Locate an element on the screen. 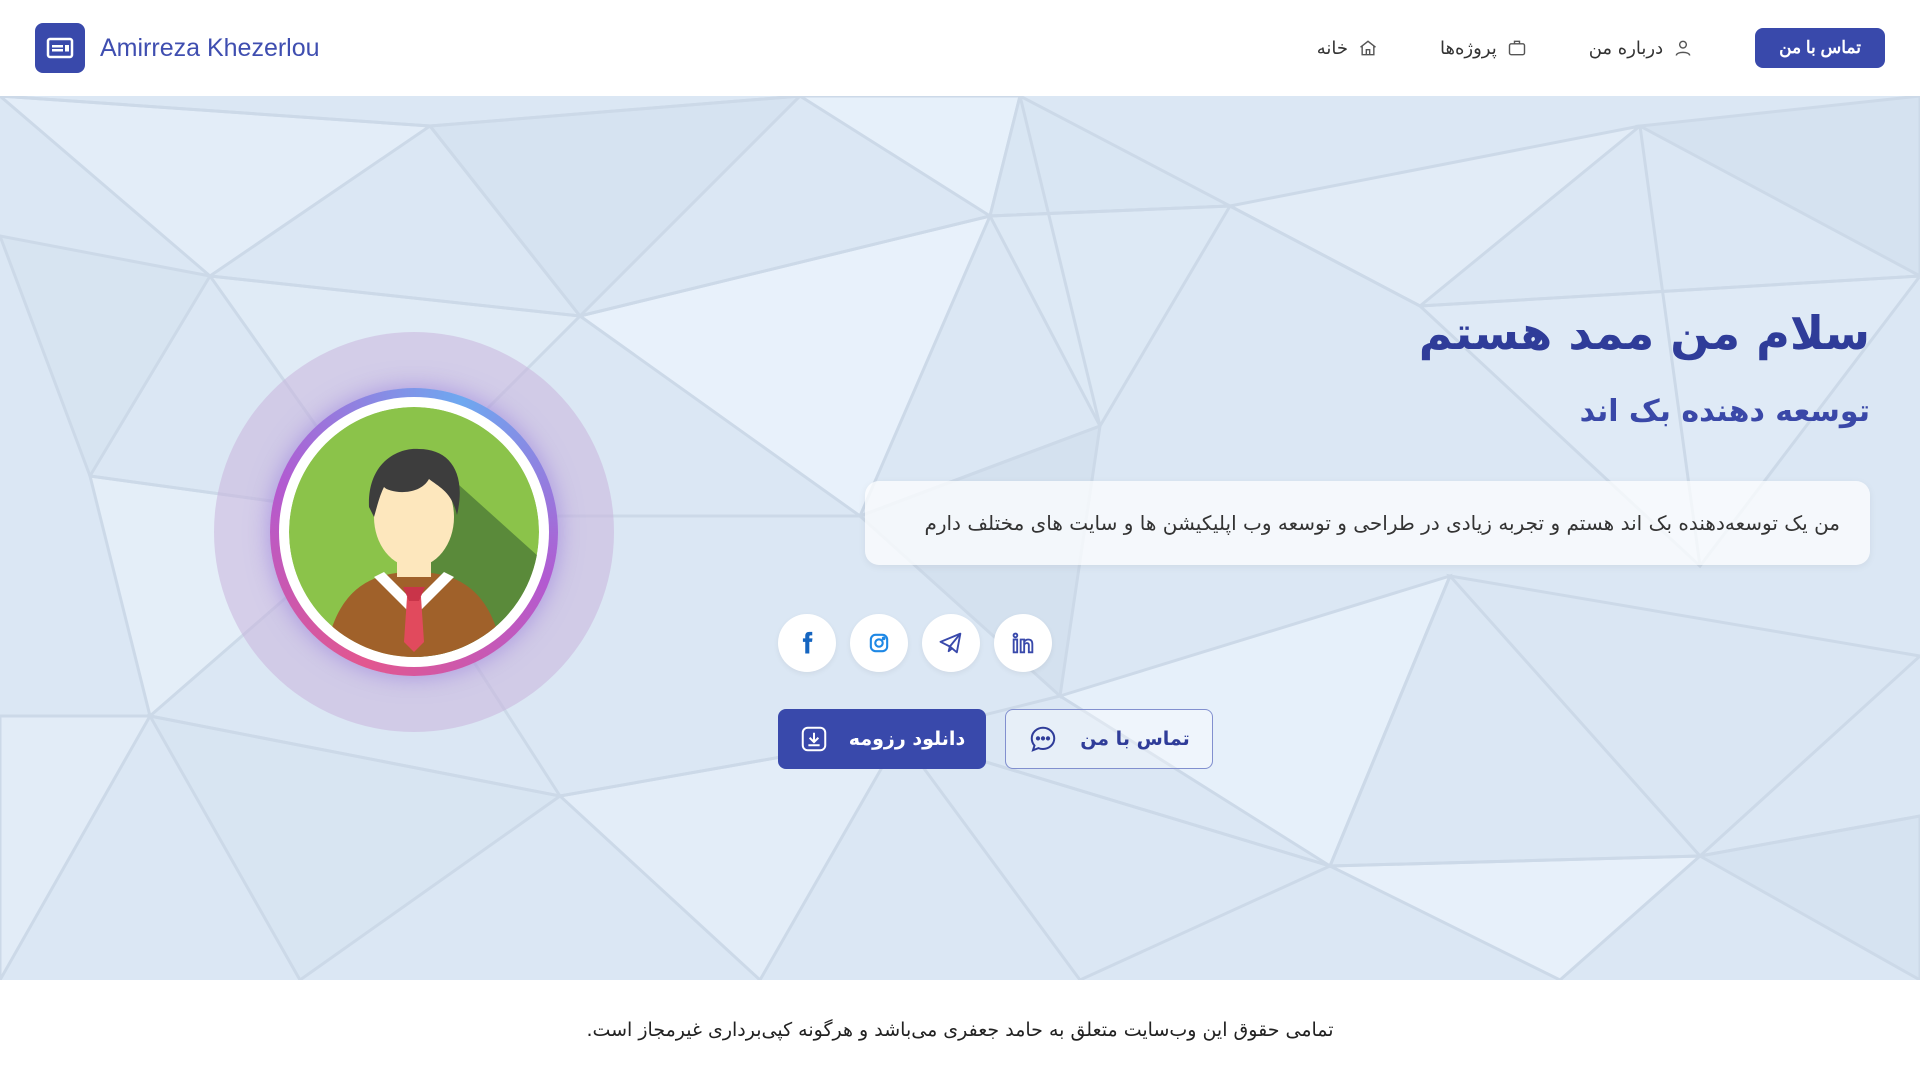 This screenshot has width=1920, height=1080. linkedin-icon is located at coordinates (1023, 643).